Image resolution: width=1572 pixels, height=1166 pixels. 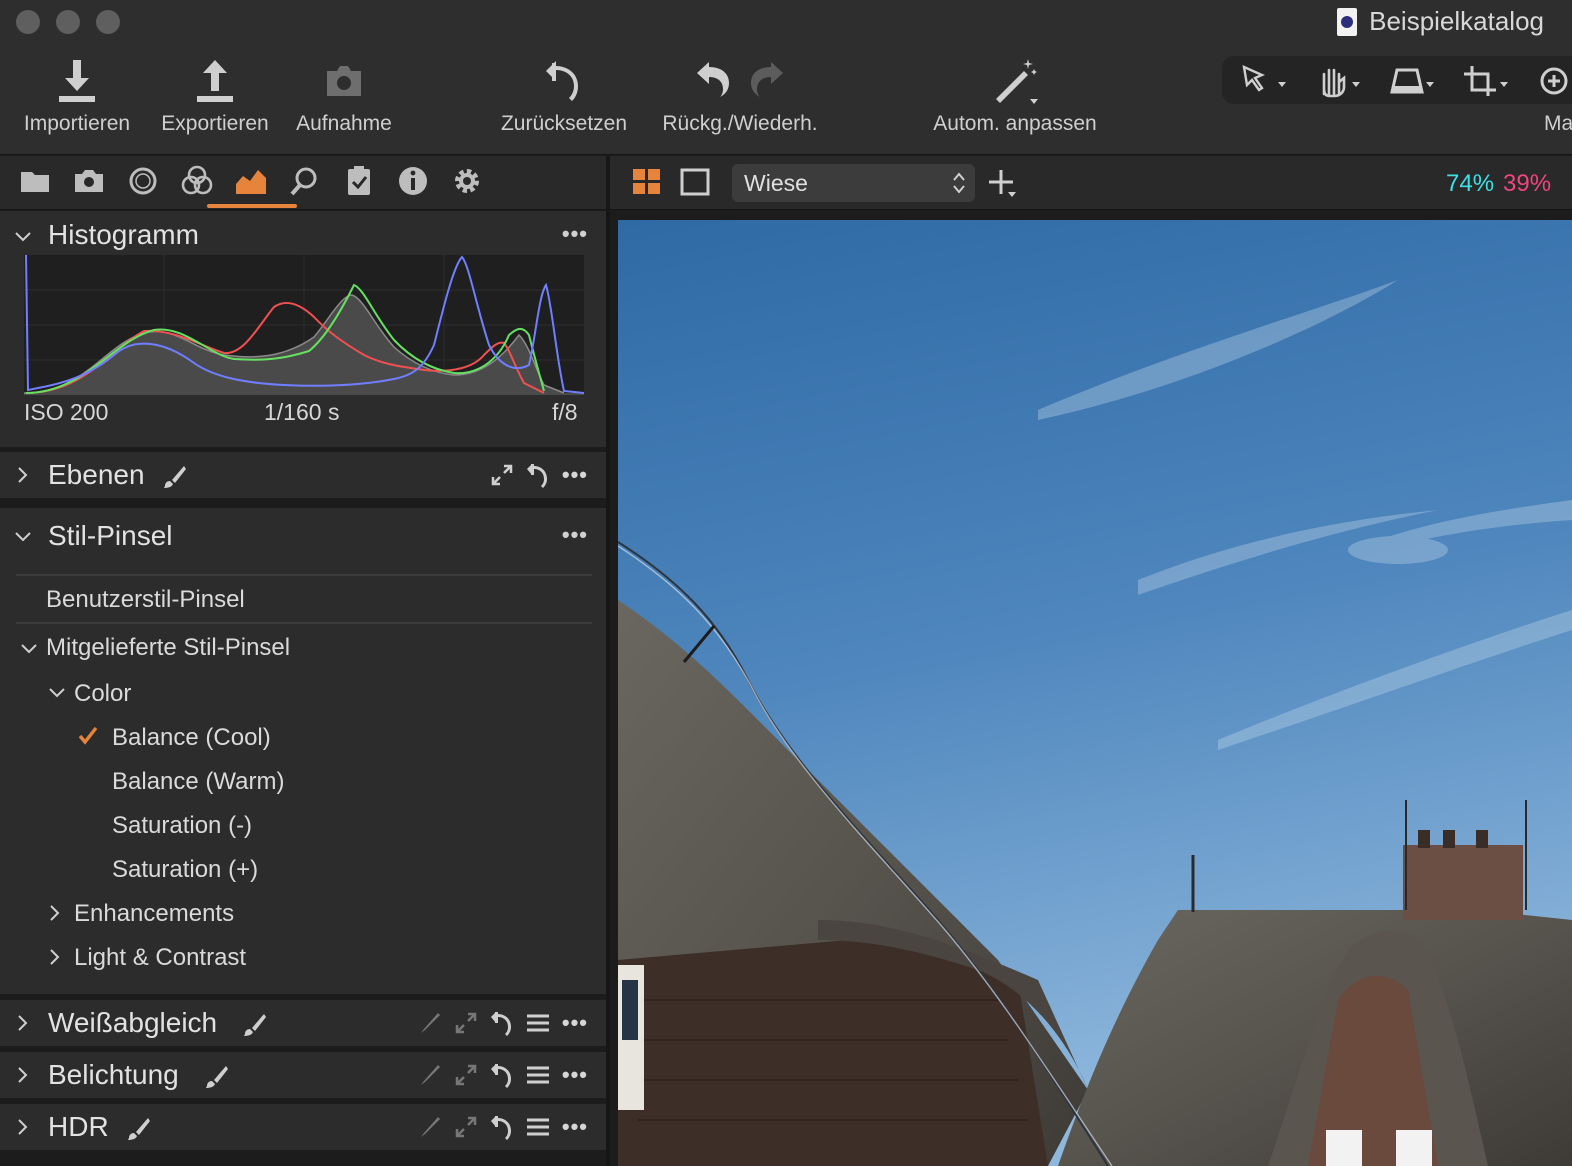 I want to click on panel-separator, so click(x=303, y=1153).